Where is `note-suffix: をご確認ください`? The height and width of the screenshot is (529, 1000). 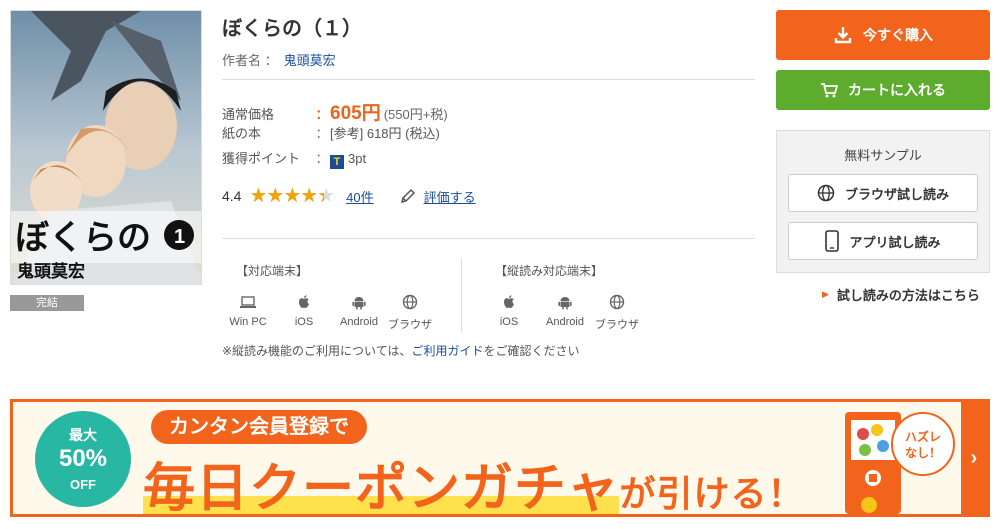
note-suffix: をご確認ください is located at coordinates (531, 351).